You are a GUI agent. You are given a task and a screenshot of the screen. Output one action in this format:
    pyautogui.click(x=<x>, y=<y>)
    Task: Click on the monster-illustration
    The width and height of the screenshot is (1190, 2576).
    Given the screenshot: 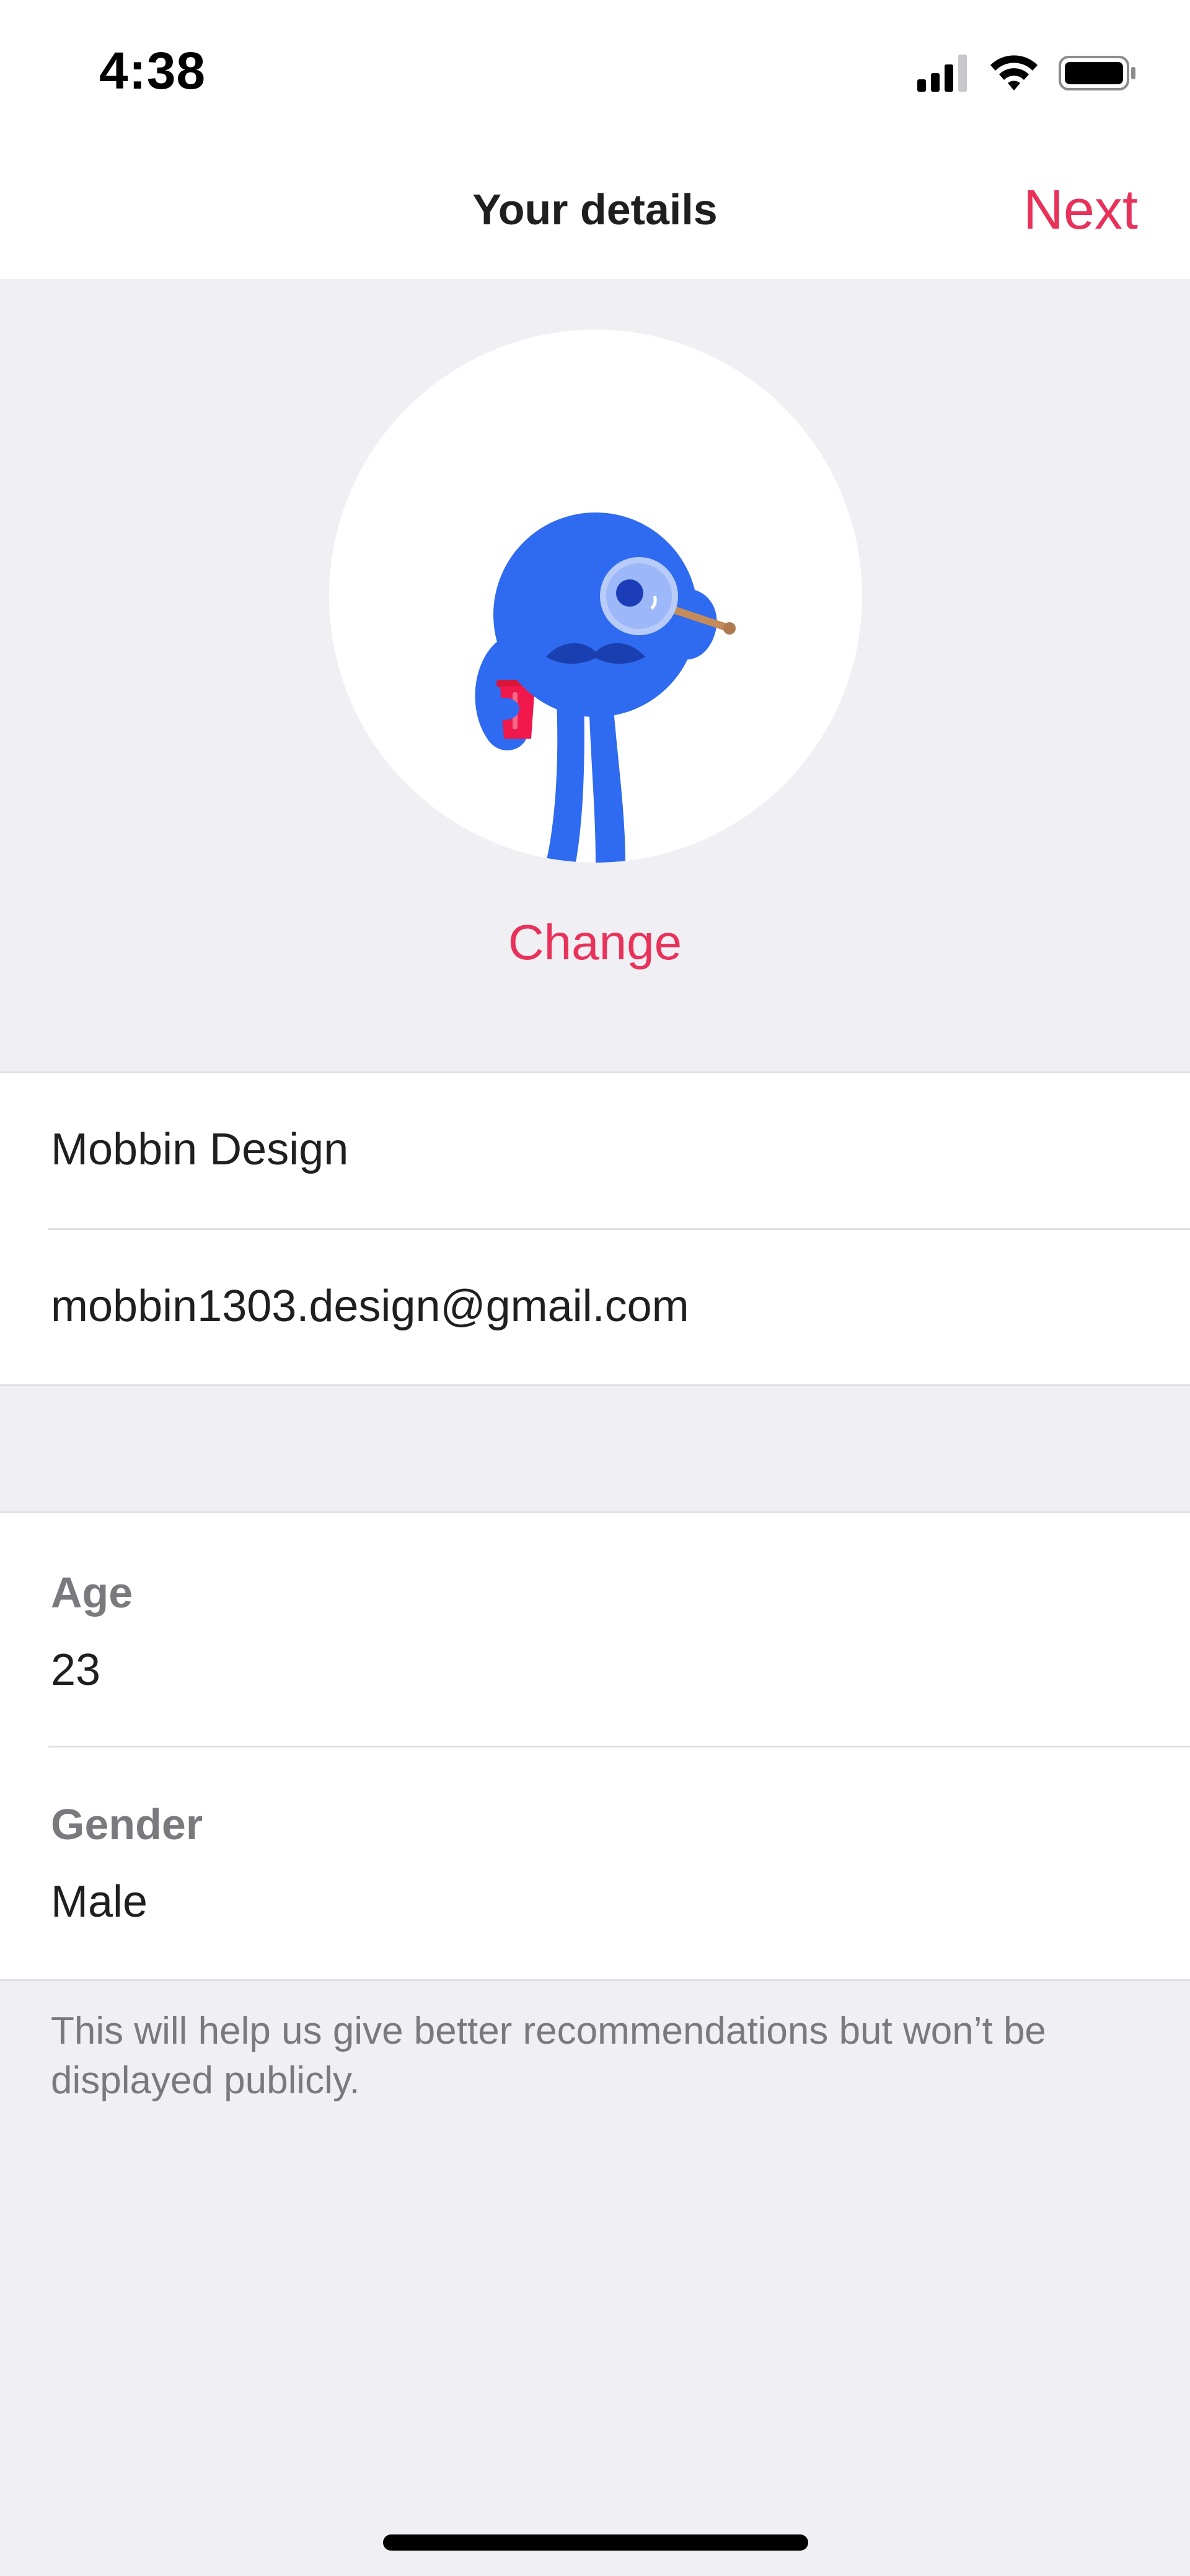 What is the action you would take?
    pyautogui.click(x=605, y=687)
    